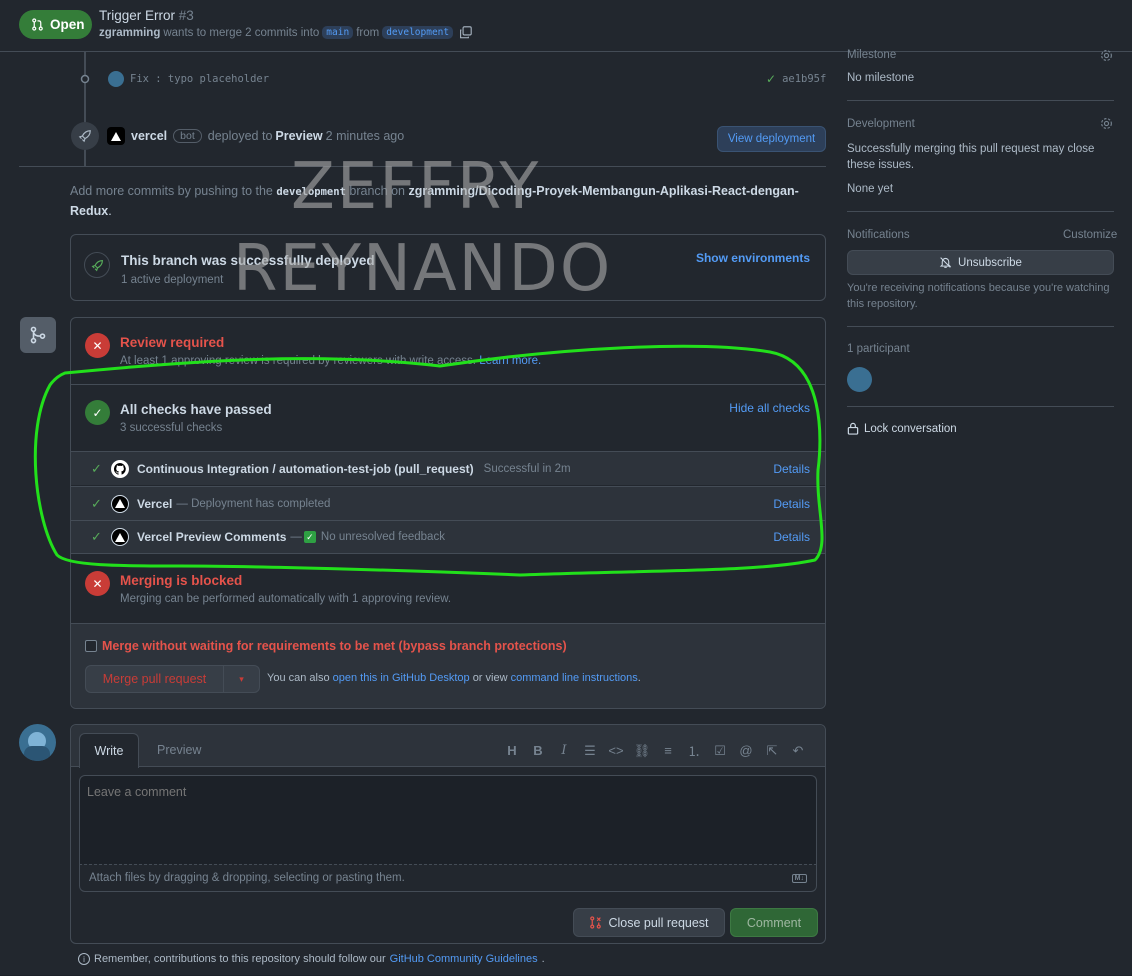 The image size is (1132, 976). Describe the element at coordinates (146, 15) in the screenshot. I see `pr-title: Trigger Error #3` at that location.